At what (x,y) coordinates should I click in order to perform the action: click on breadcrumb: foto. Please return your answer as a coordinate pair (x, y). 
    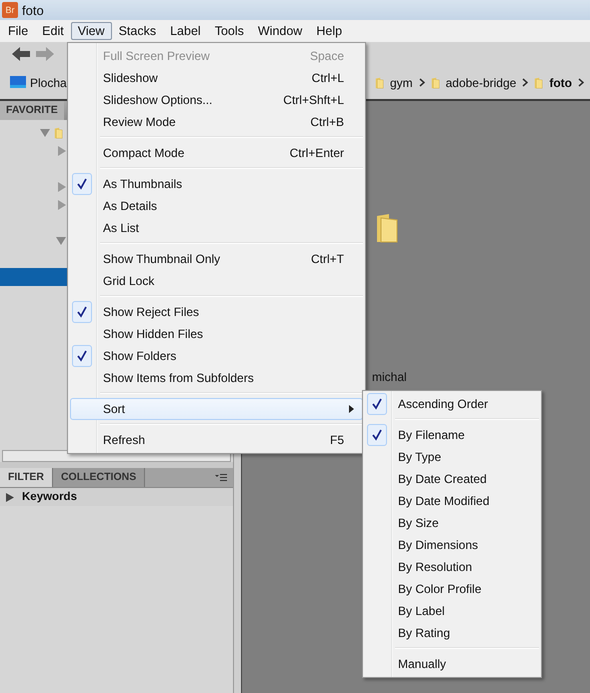
    Looking at the image, I should click on (553, 83).